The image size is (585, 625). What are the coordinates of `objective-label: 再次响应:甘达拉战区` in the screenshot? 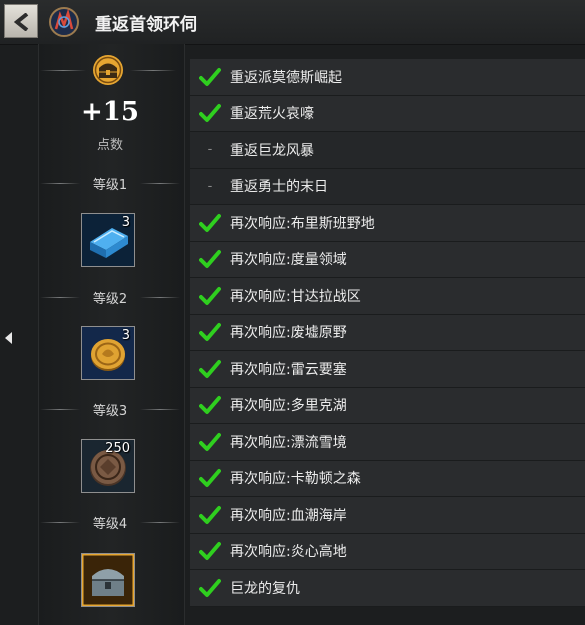 It's located at (295, 296).